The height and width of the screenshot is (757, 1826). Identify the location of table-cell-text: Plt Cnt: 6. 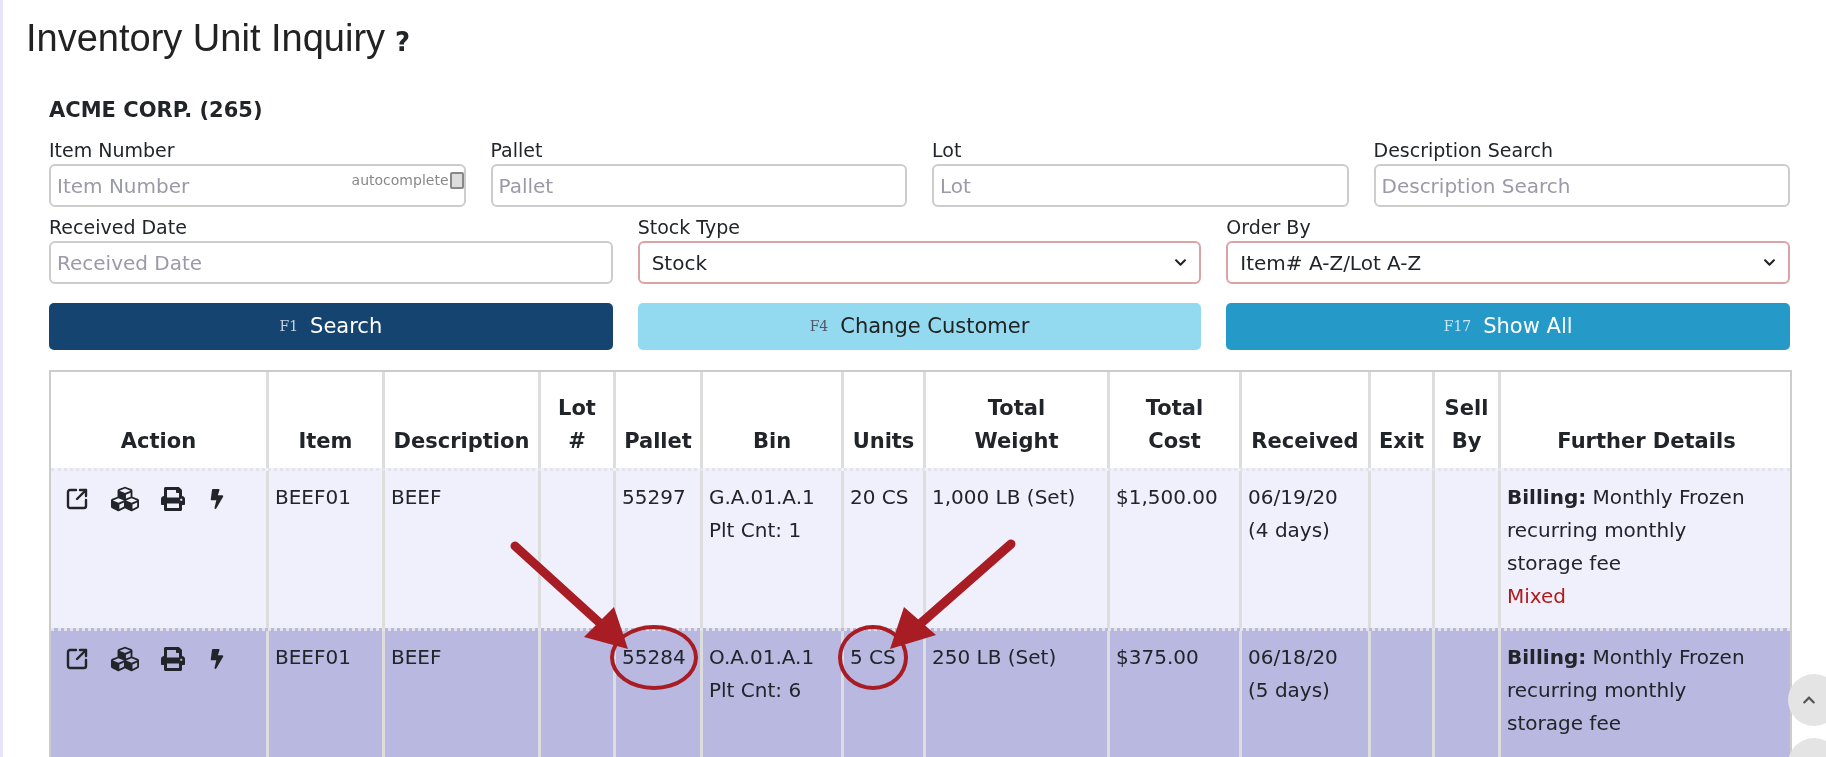
(755, 690).